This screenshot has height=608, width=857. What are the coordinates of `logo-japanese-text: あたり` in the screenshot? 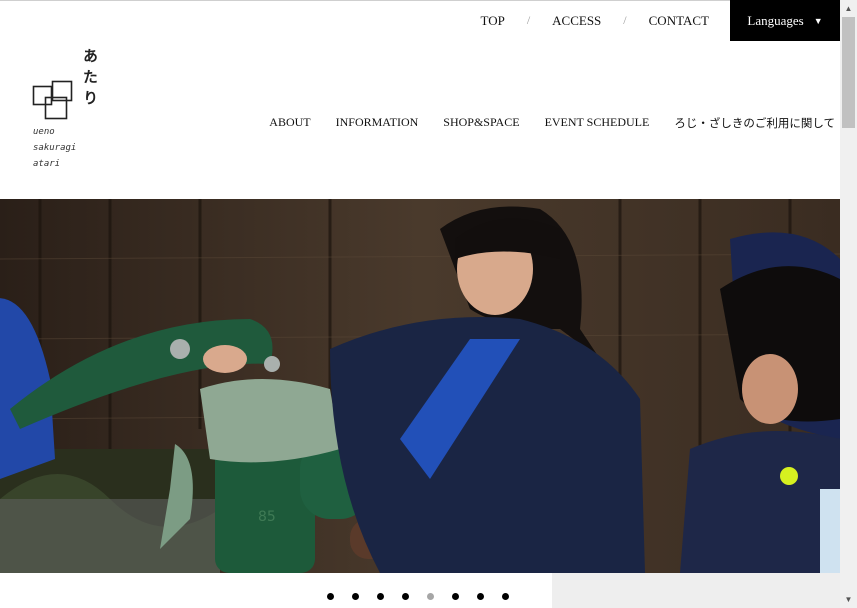 It's located at (90, 79).